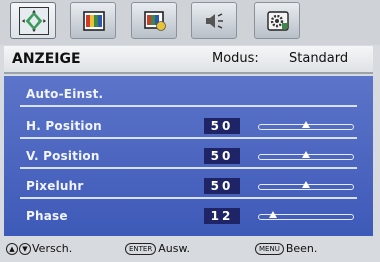 This screenshot has height=262, width=380. I want to click on v-position-slider, so click(306, 155).